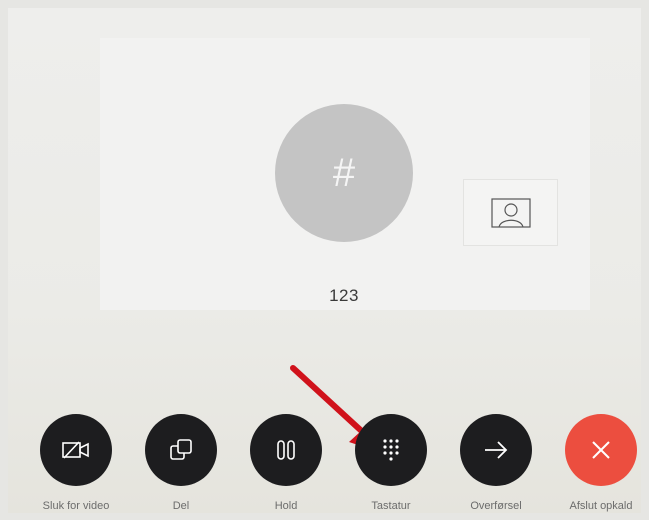 The width and height of the screenshot is (649, 520). Describe the element at coordinates (601, 506) in the screenshot. I see `end-call-label: Afslut opkald` at that location.